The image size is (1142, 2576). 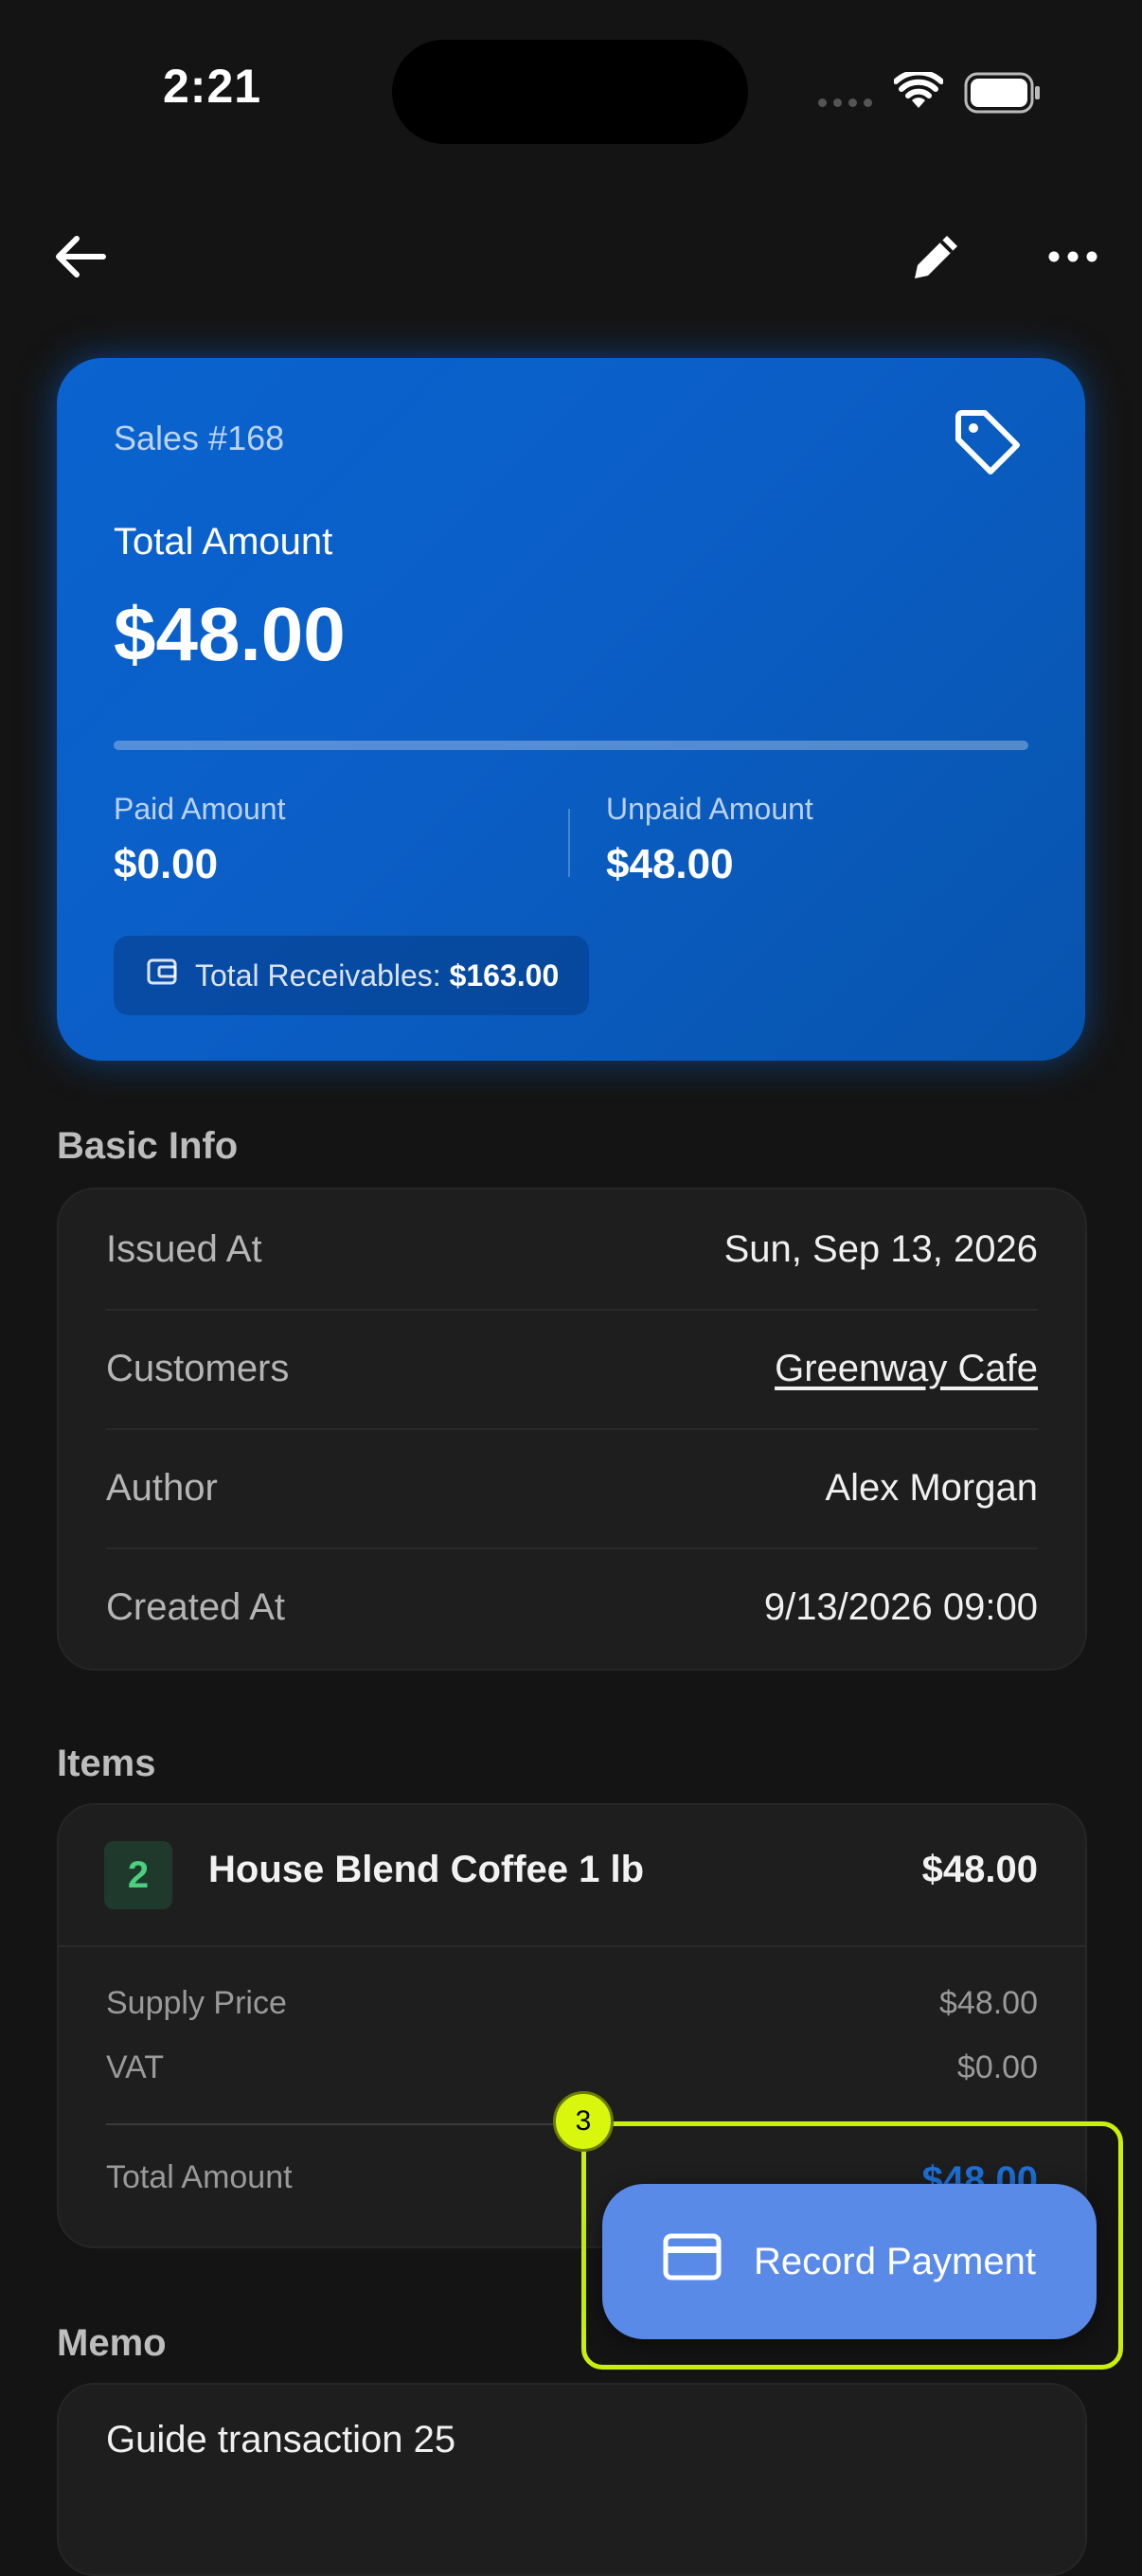 I want to click on record-payment-label: Record Payment, so click(x=895, y=2261).